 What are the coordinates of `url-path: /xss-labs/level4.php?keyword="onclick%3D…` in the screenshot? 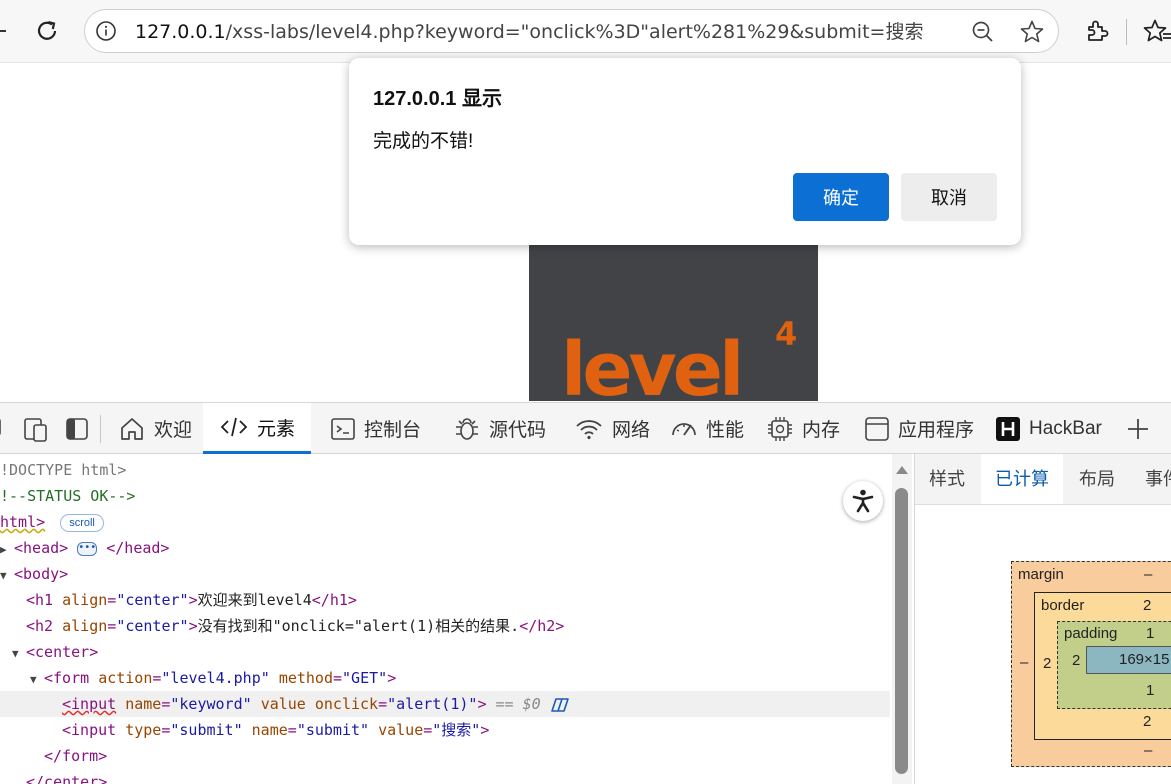 It's located at (574, 32).